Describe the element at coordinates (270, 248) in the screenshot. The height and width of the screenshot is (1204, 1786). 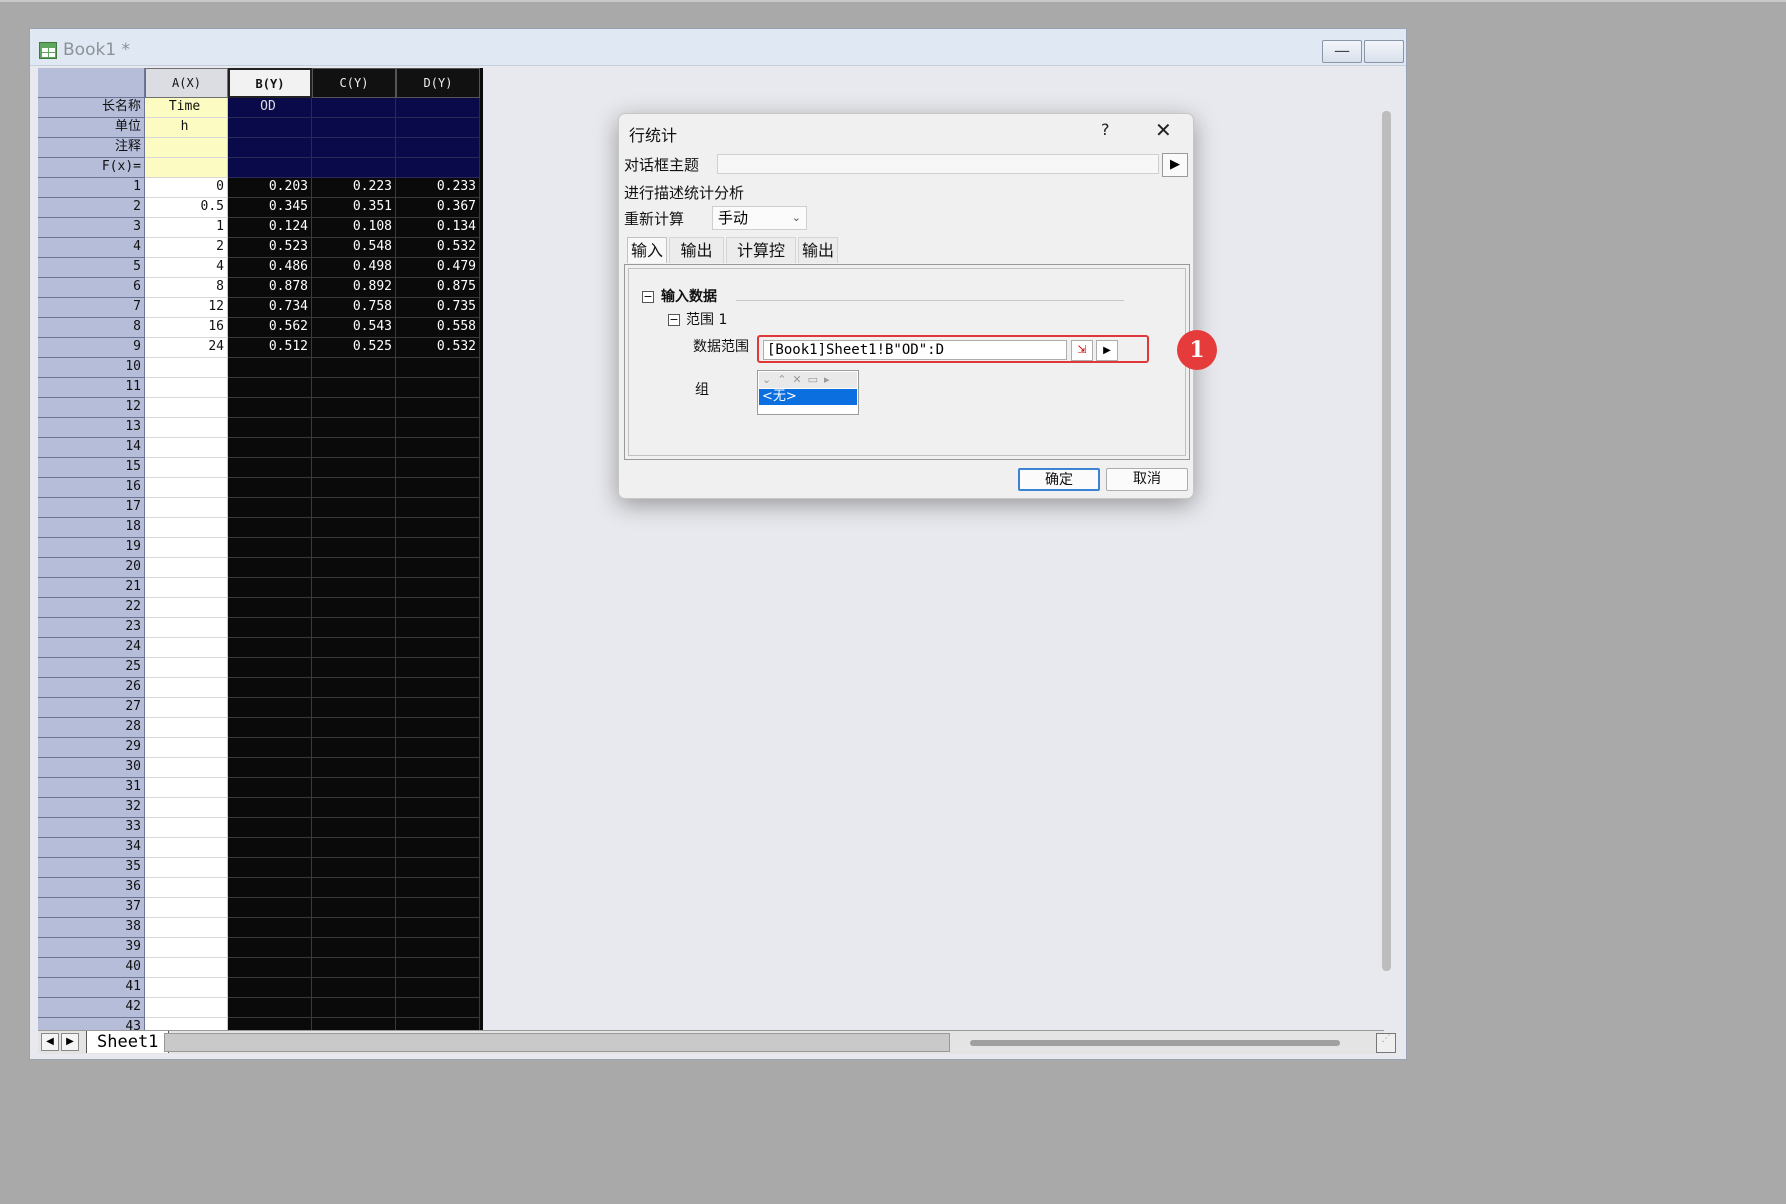
I see `table-cell: 0.523` at that location.